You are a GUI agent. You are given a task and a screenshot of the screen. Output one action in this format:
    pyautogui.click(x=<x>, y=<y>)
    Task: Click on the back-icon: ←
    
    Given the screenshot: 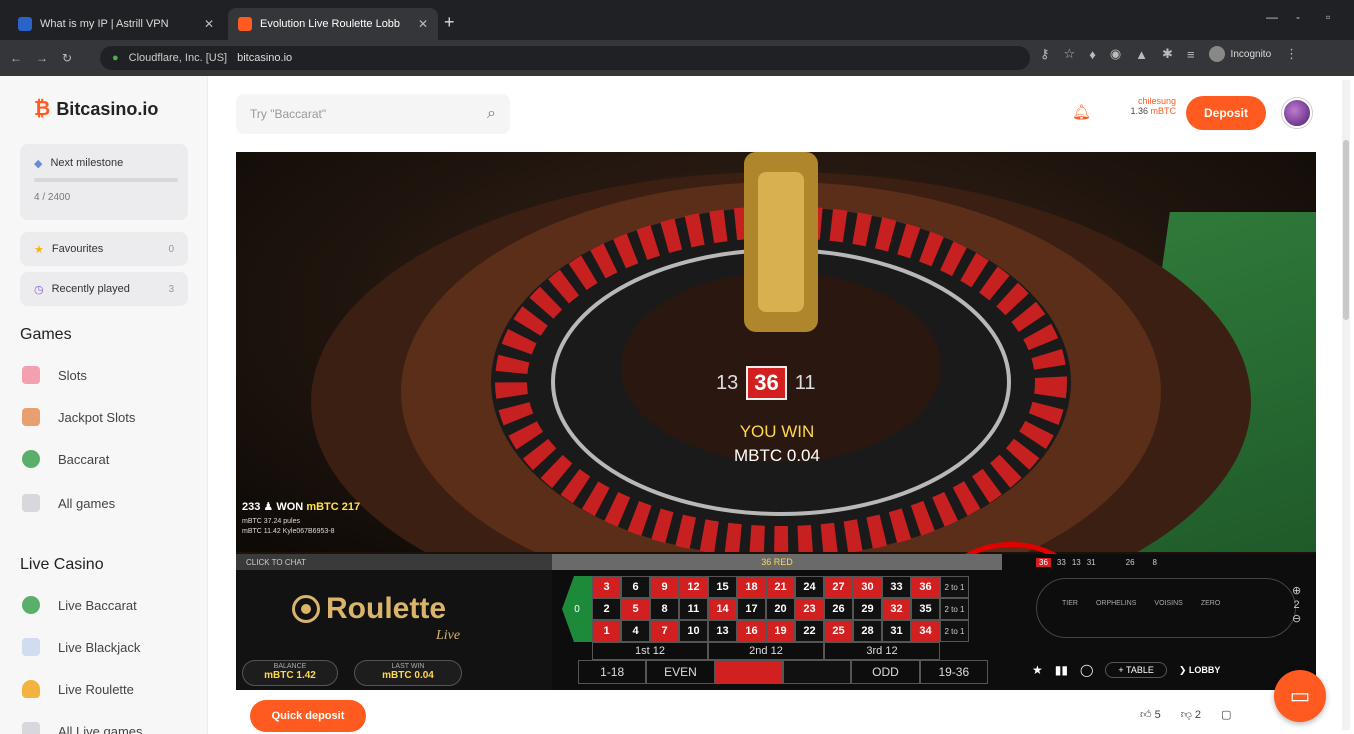 What is the action you would take?
    pyautogui.click(x=16, y=58)
    